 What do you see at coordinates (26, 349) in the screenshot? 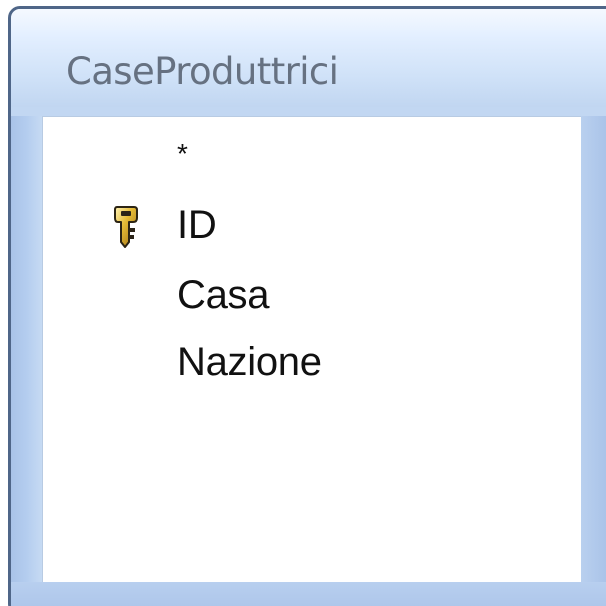
I see `field-list-left-frame` at bounding box center [26, 349].